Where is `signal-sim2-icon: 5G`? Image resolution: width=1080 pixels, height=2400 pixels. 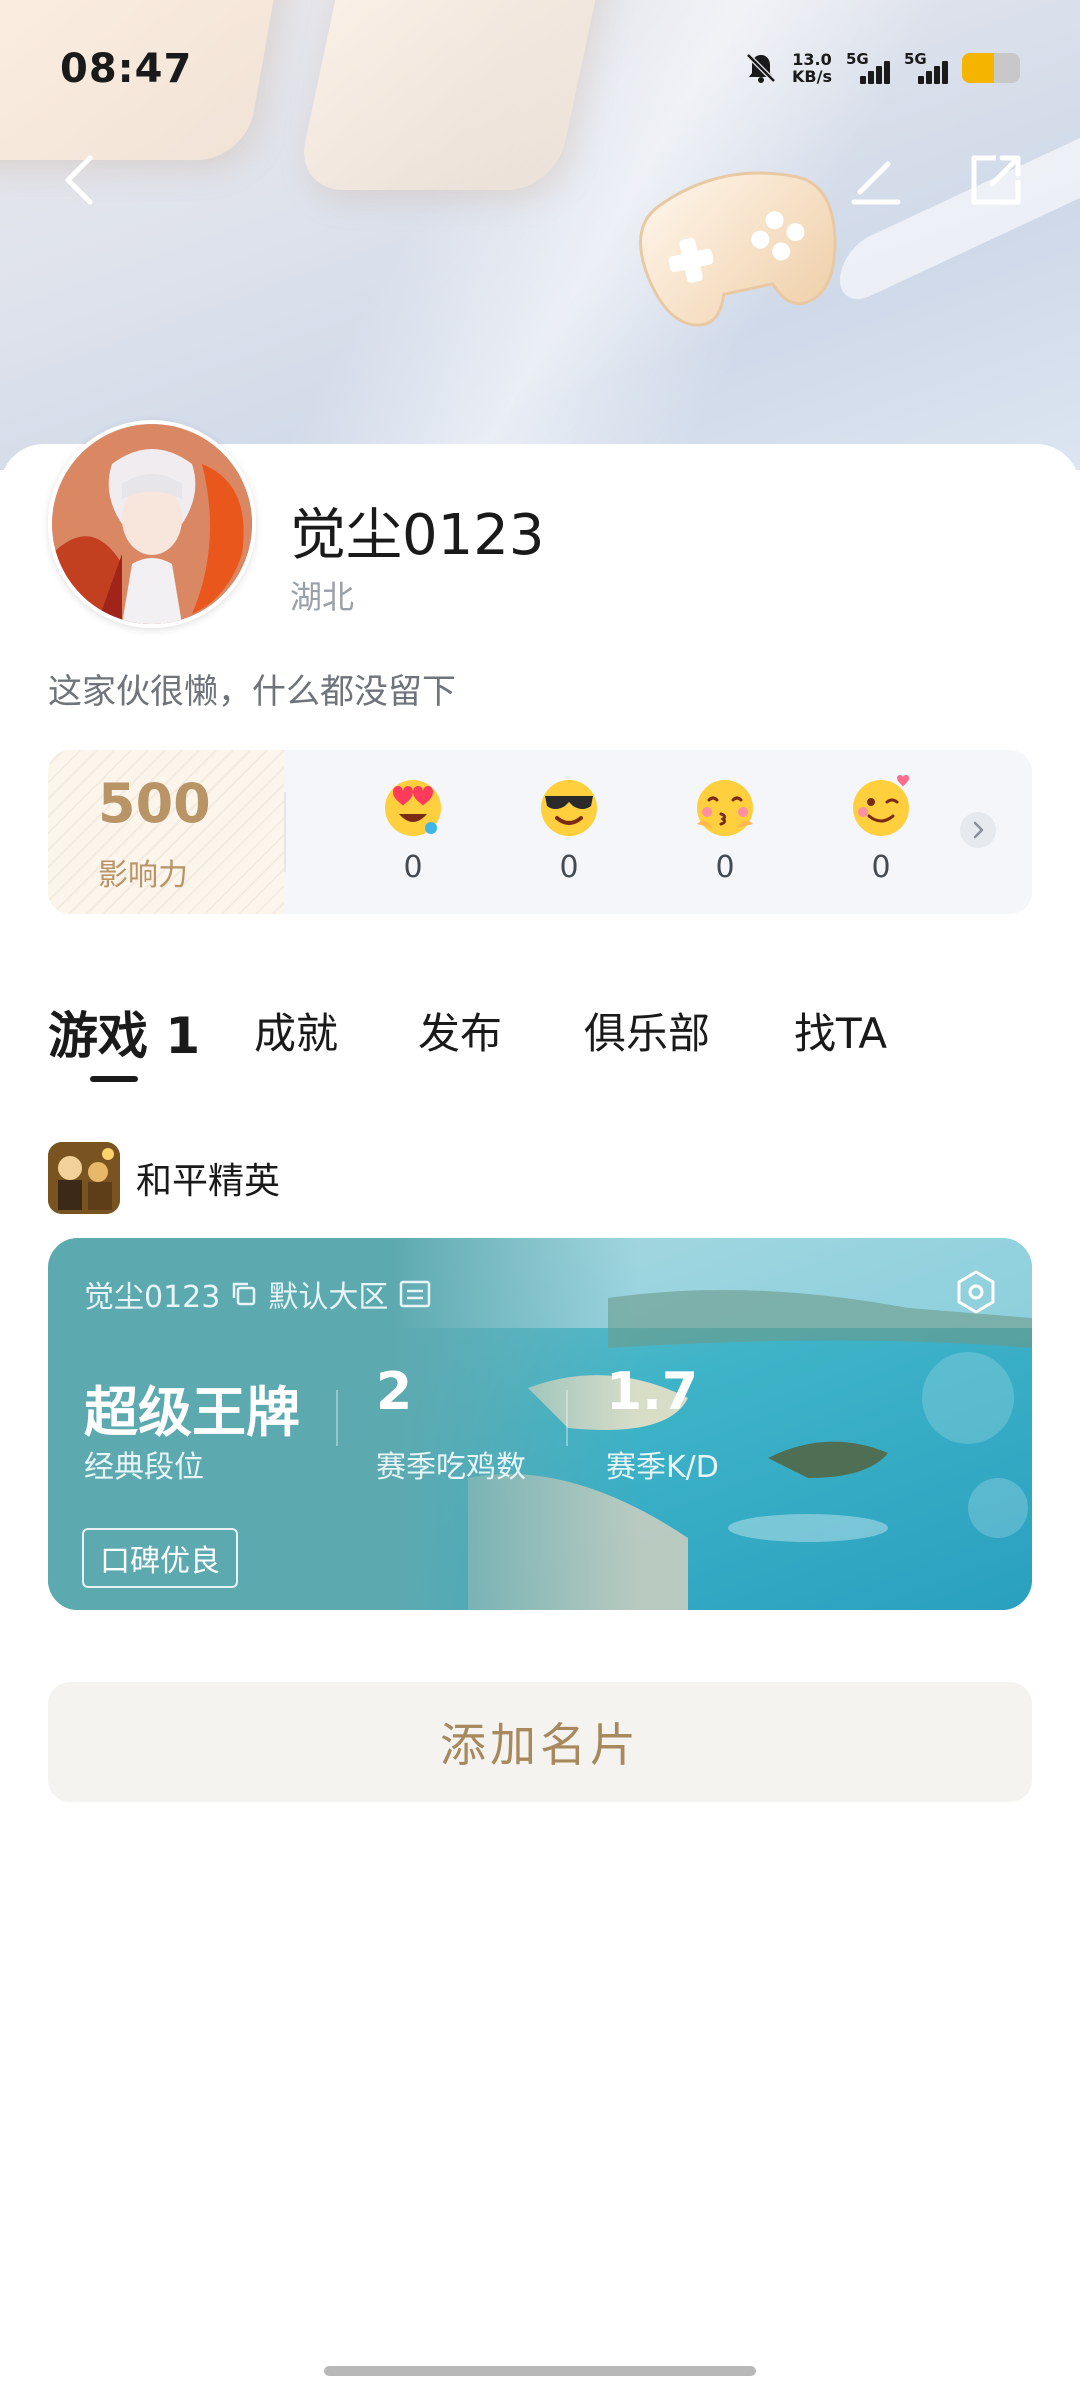
signal-sim2-icon: 5G is located at coordinates (926, 68).